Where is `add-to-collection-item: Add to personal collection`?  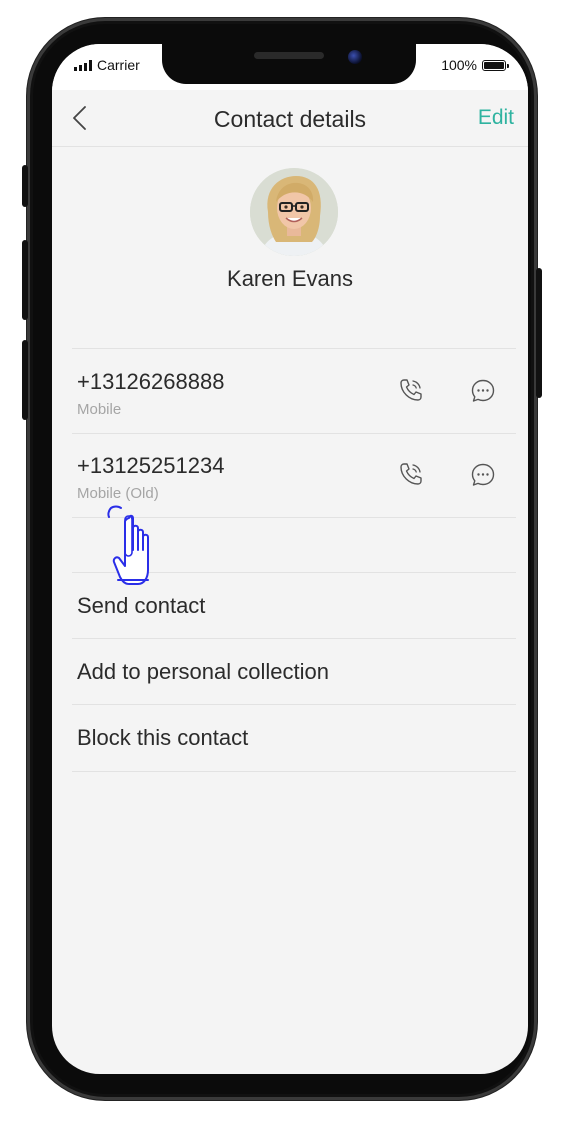
add-to-collection-item: Add to personal collection is located at coordinates (294, 671).